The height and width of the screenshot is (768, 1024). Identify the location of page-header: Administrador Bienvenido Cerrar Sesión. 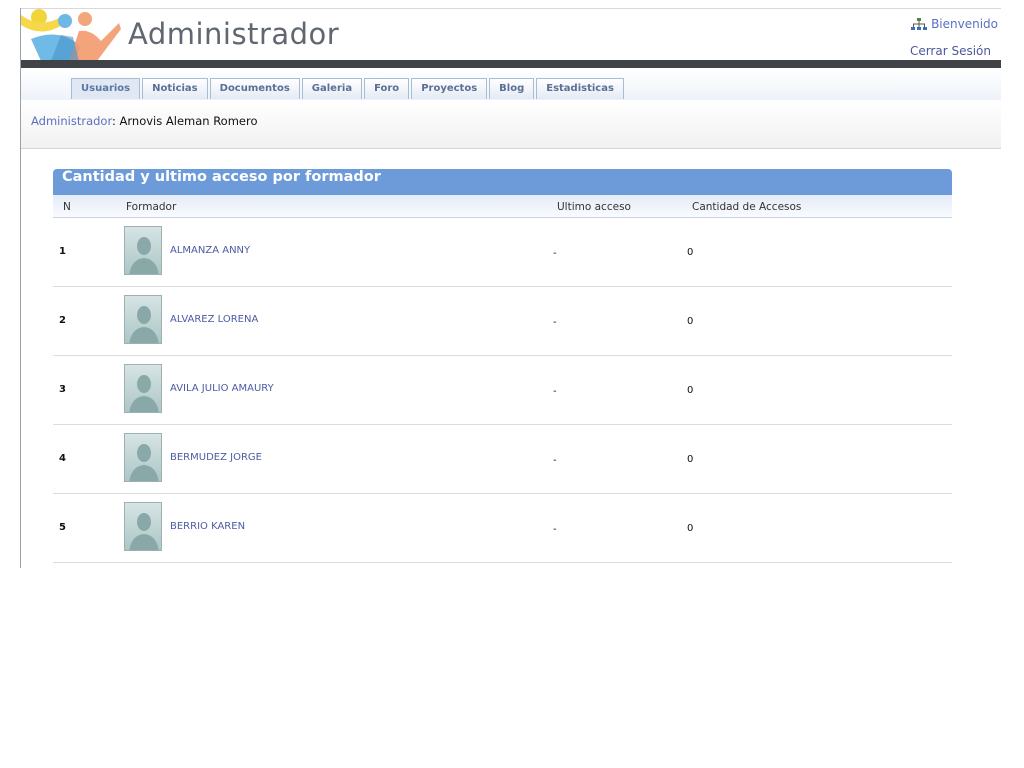
(511, 34).